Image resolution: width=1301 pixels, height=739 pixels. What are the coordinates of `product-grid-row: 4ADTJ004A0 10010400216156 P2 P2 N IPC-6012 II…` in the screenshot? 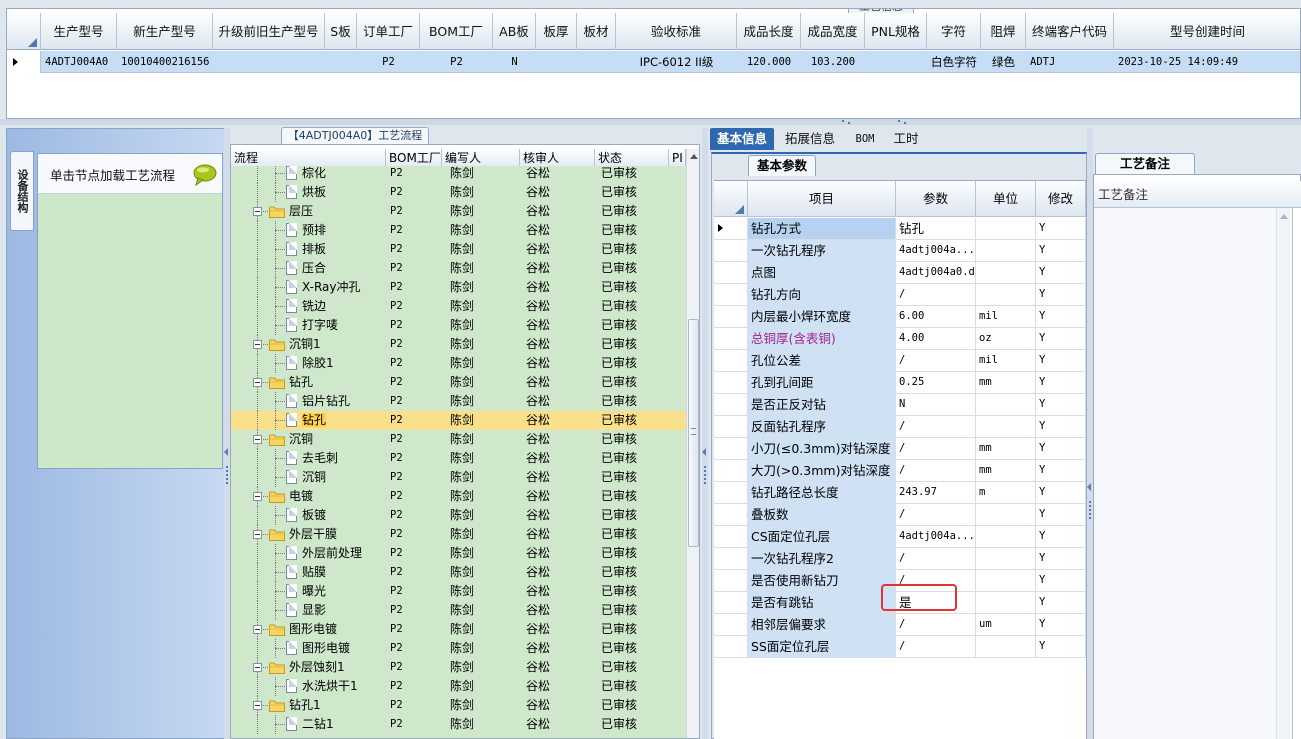 It's located at (653, 62).